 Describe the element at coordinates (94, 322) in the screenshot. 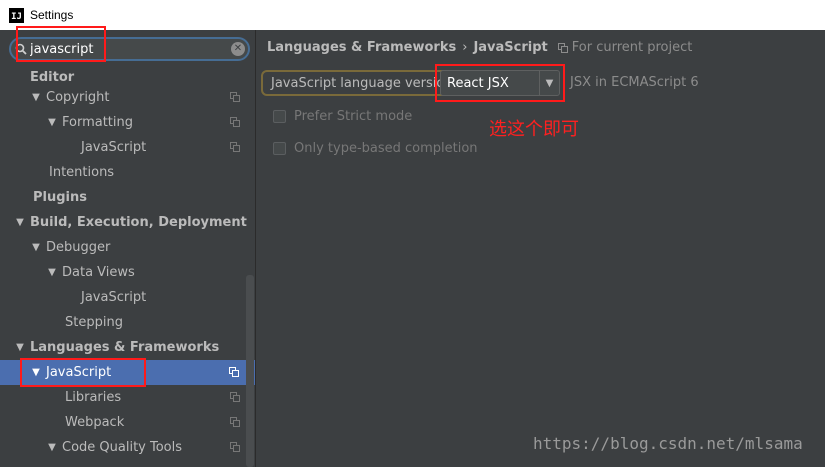

I see `sidebar-item-label: Stepping` at that location.